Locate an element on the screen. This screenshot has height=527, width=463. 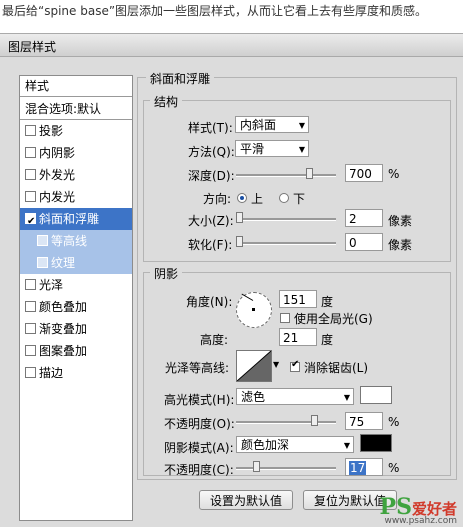
sidebar-item-drop-shadow: 投影 is located at coordinates (76, 131).